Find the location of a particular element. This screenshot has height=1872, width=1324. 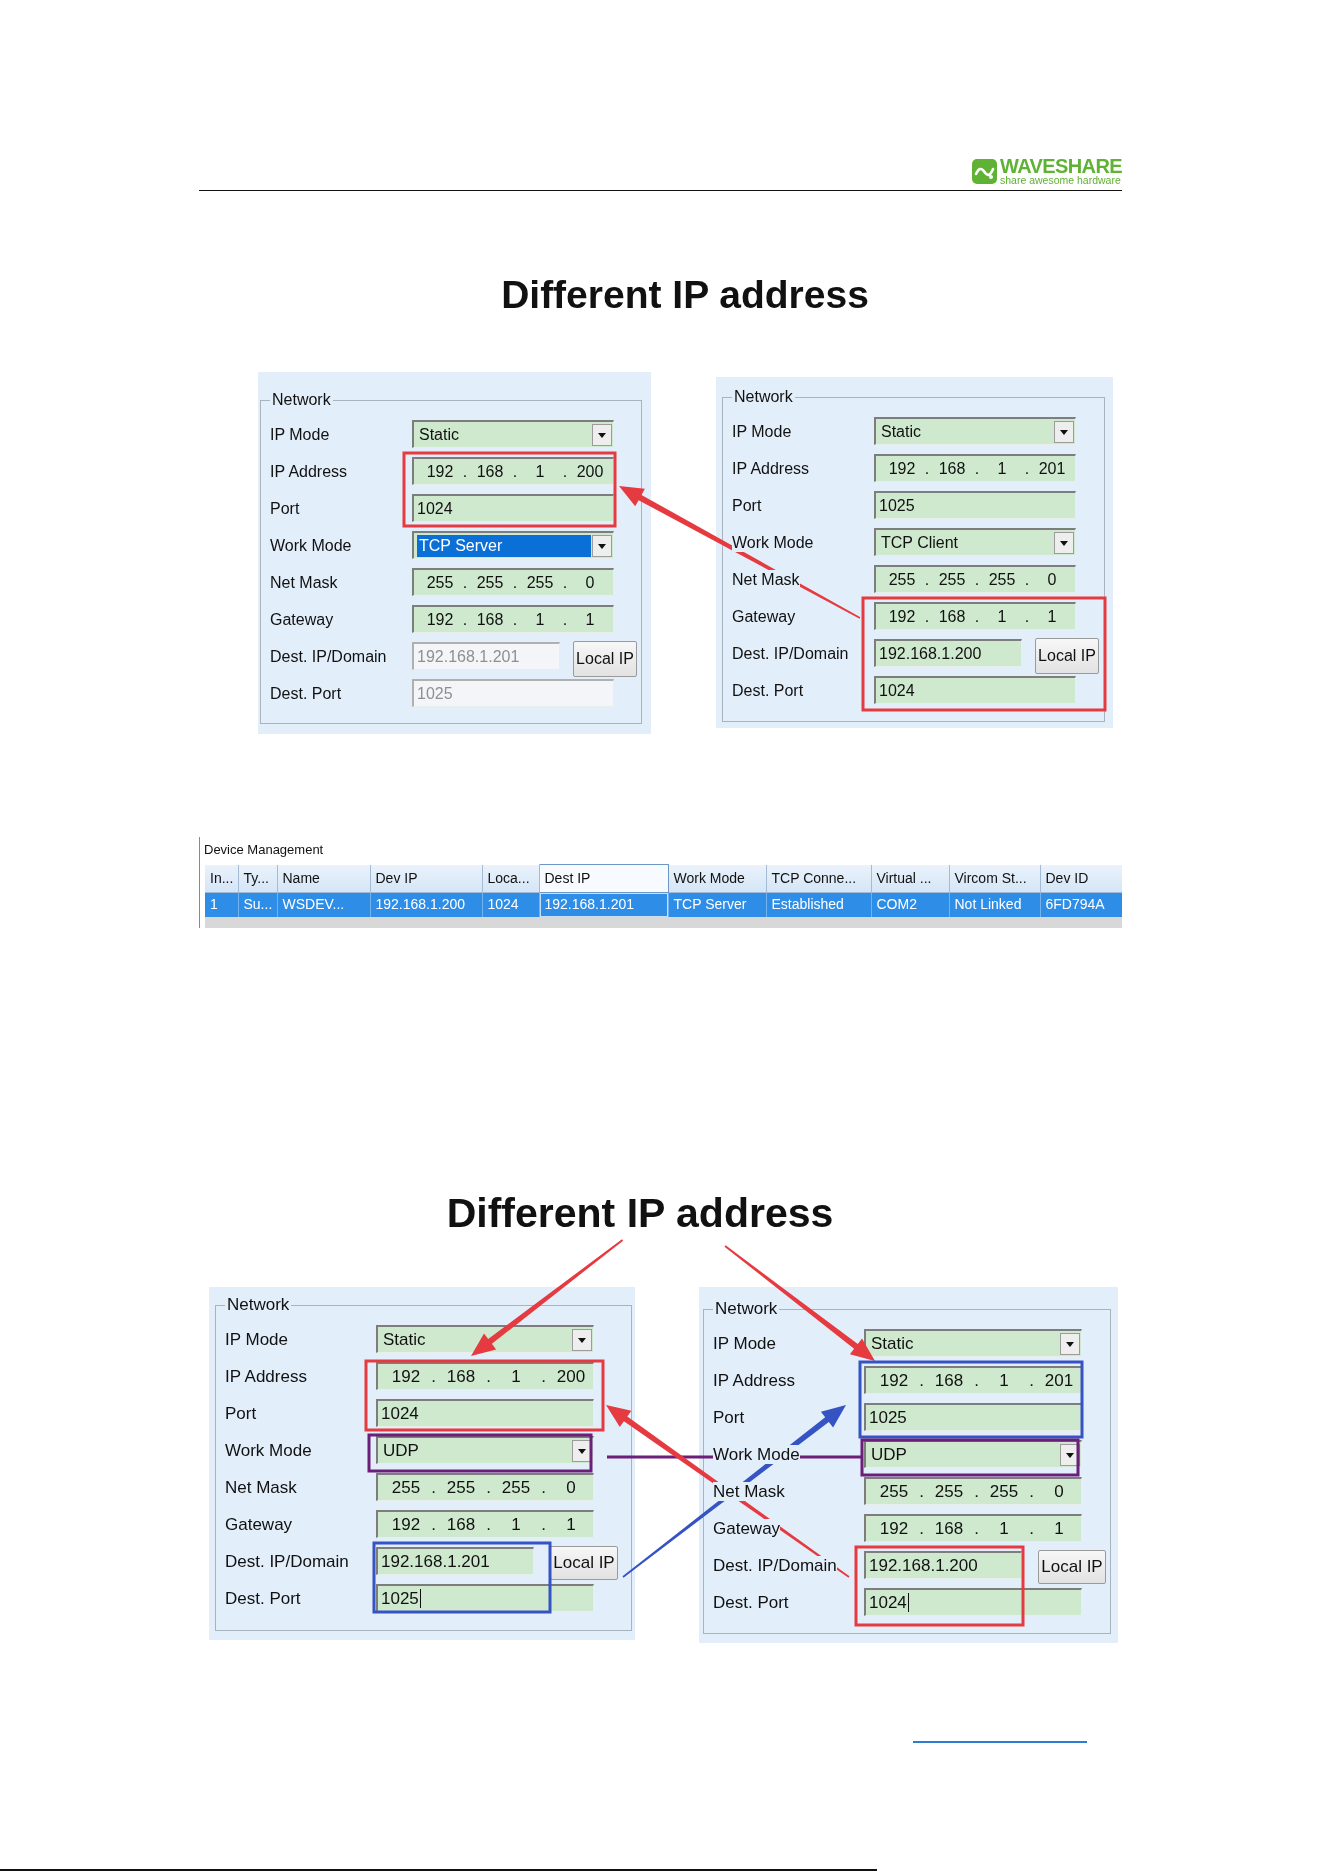

column-header: Work Mode is located at coordinates (717, 878).